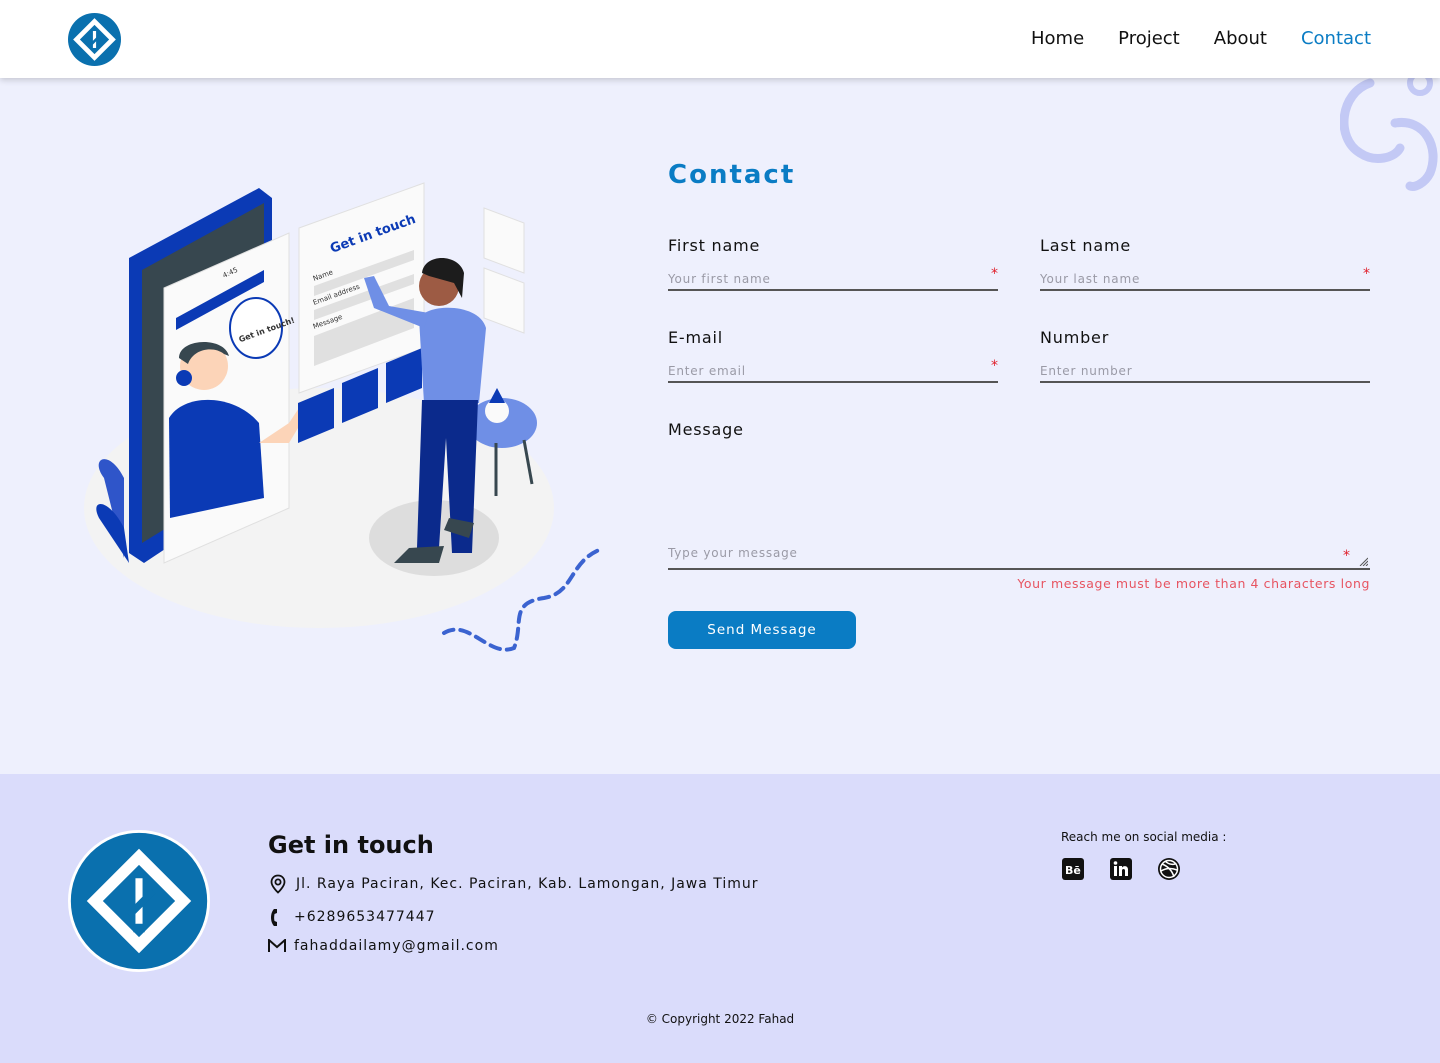 The width and height of the screenshot is (1440, 1063). I want to click on email-input-wrap: *, so click(833, 370).